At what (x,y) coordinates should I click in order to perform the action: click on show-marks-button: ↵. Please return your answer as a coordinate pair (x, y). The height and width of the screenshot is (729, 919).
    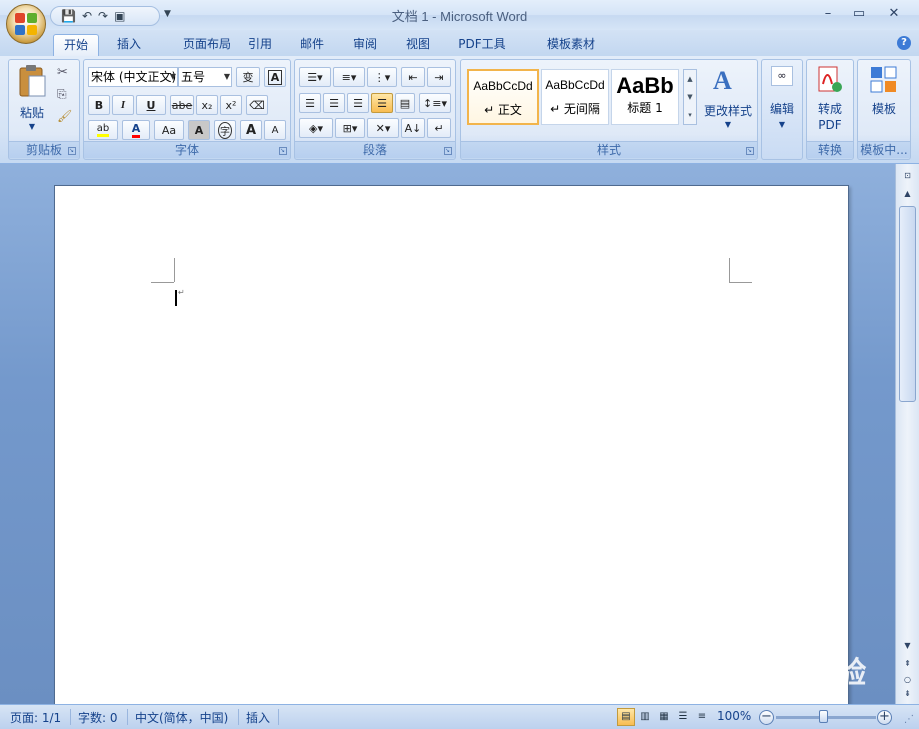
    Looking at the image, I should click on (439, 128).